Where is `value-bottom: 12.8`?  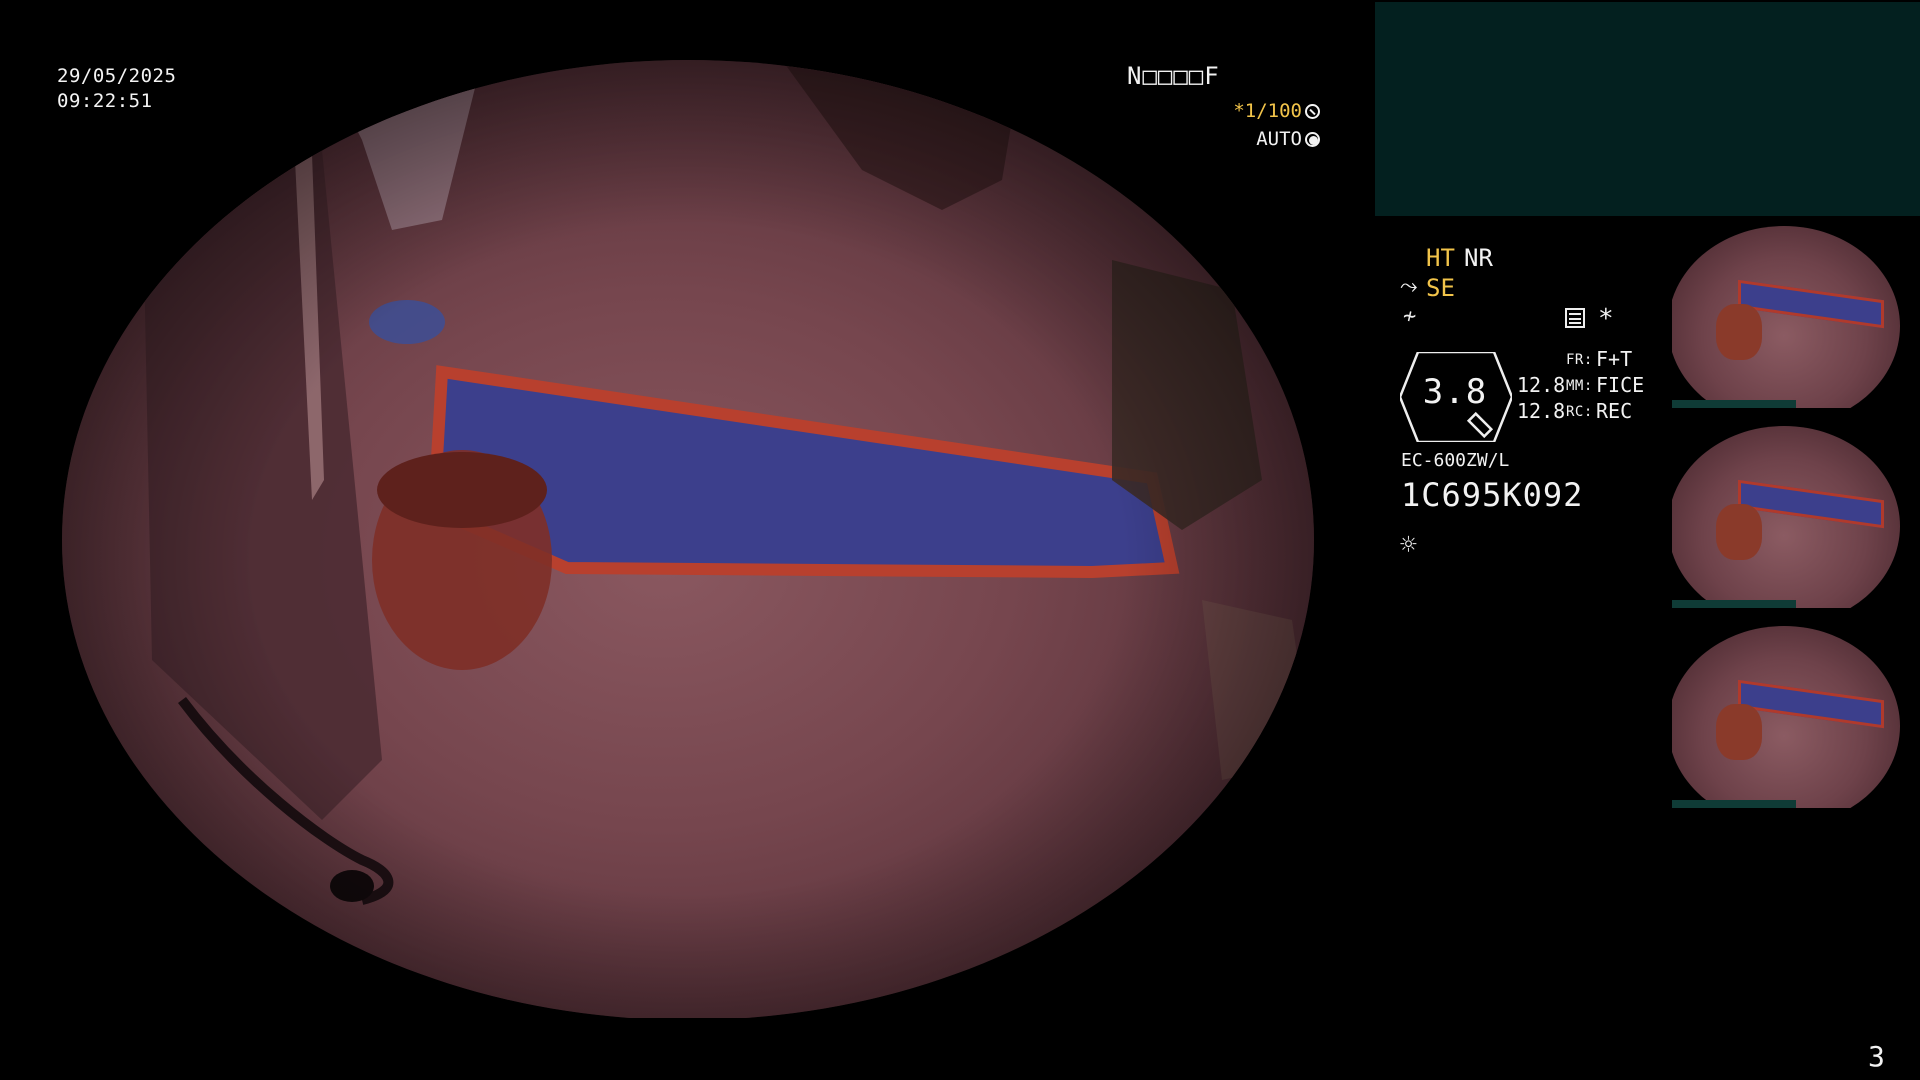 value-bottom: 12.8 is located at coordinates (1541, 411).